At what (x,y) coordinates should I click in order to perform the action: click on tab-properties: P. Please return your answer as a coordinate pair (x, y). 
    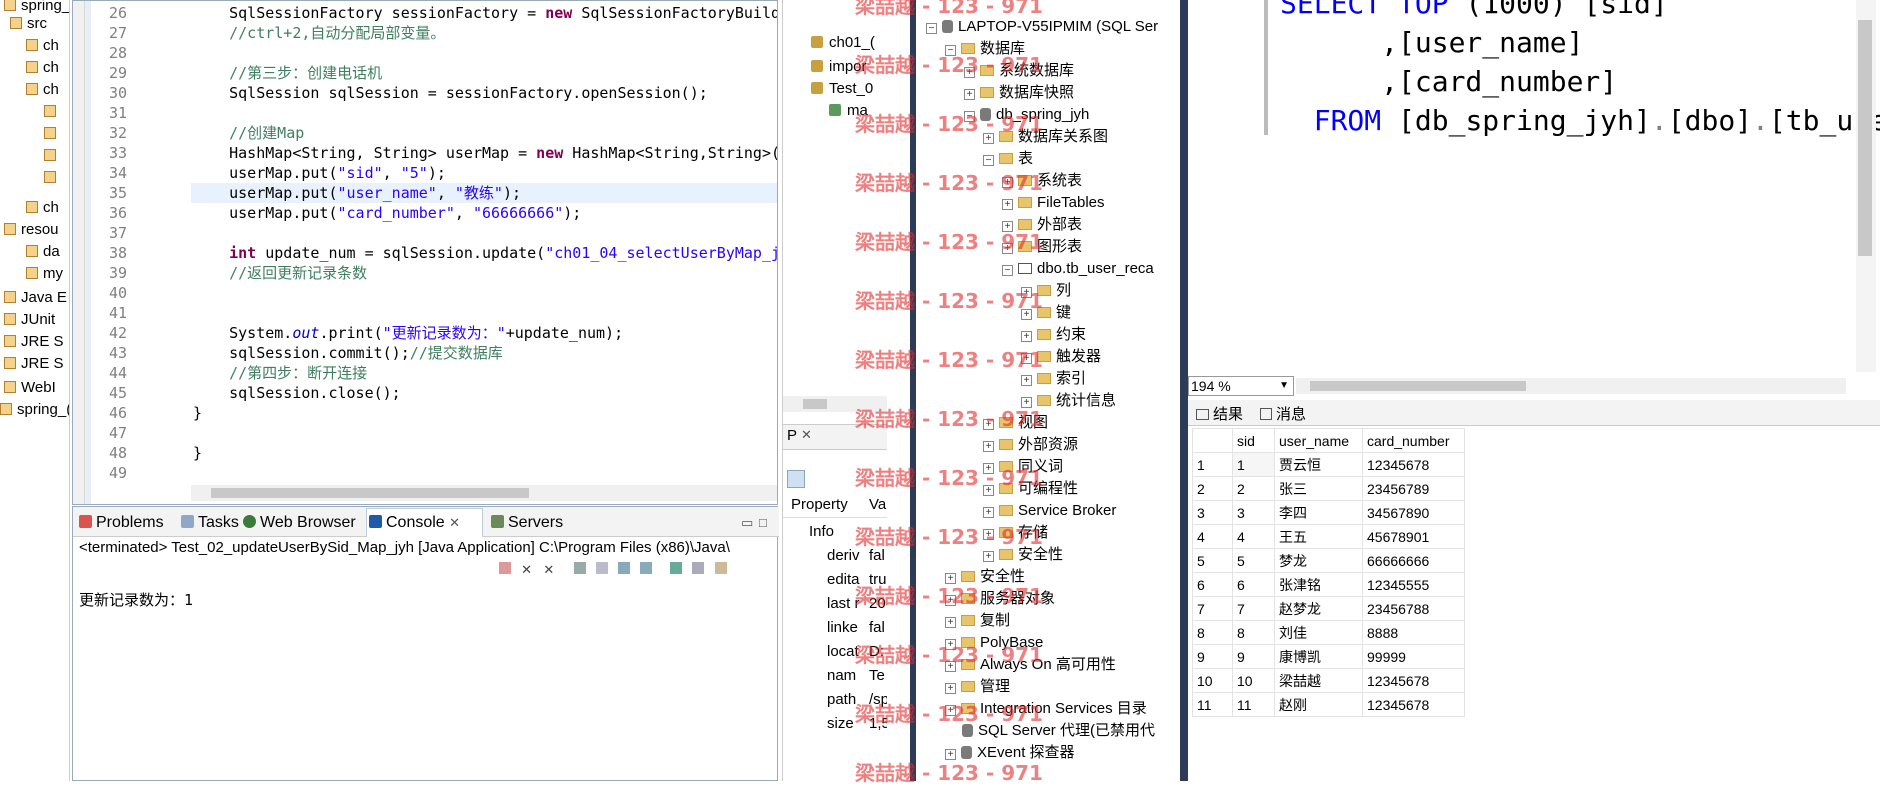
    Looking at the image, I should click on (792, 435).